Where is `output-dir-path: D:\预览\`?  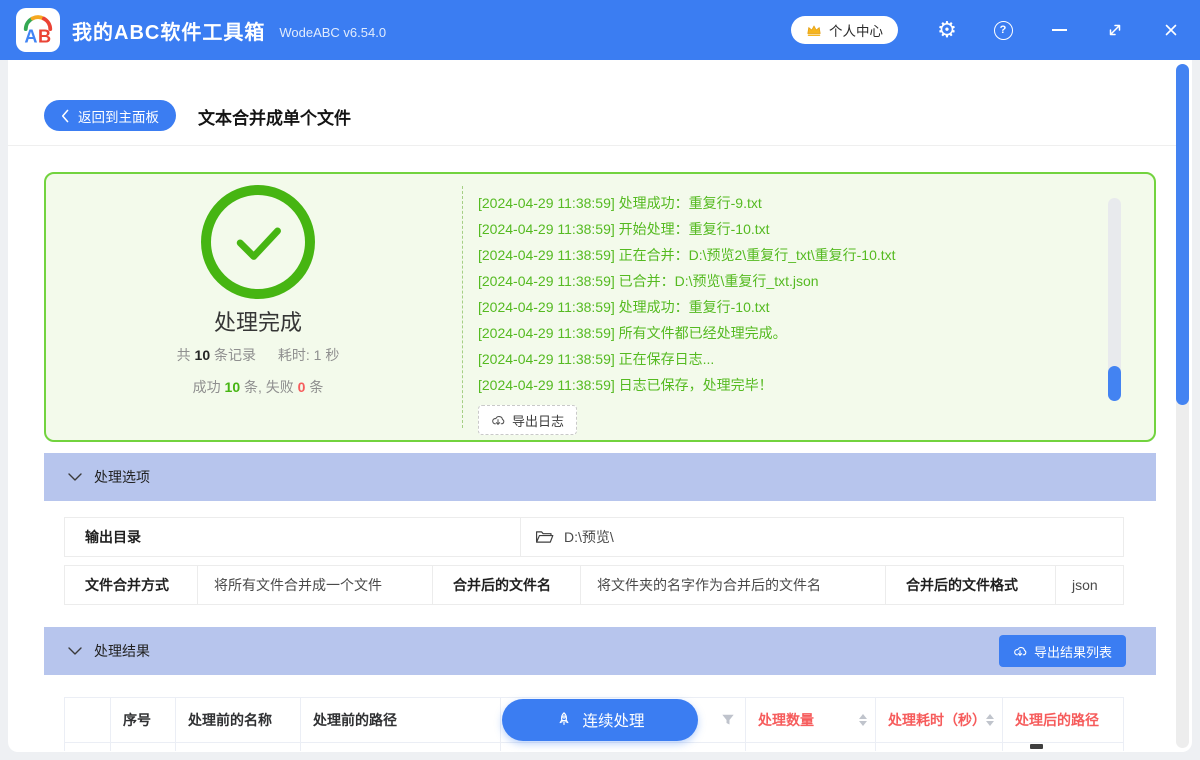 output-dir-path: D:\预览\ is located at coordinates (589, 537).